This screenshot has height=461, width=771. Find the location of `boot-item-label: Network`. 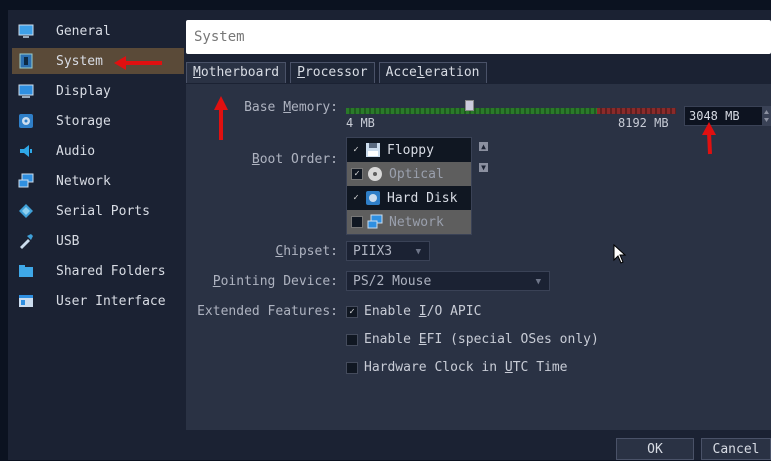

boot-item-label: Network is located at coordinates (416, 222).